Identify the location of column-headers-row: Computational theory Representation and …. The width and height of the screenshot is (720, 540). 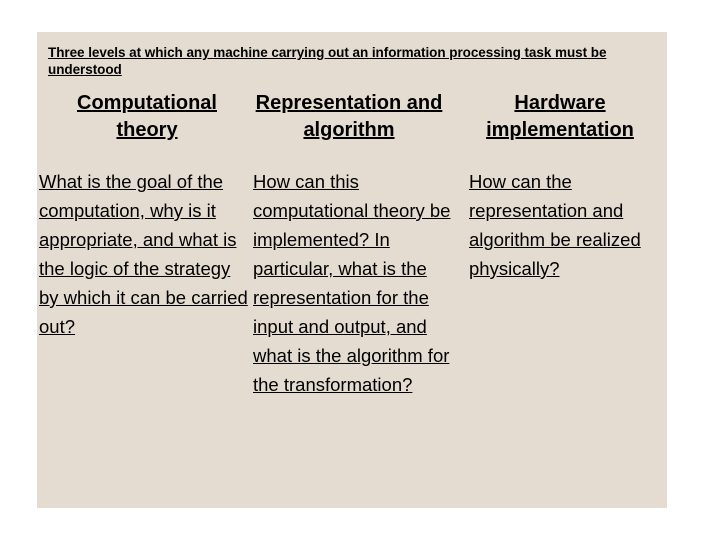
(352, 117).